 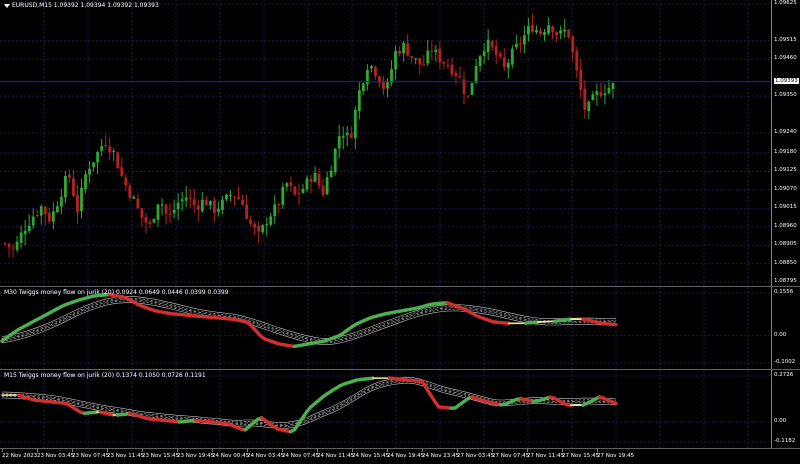 I want to click on indicator-tick-label: -0.1002, so click(x=785, y=362).